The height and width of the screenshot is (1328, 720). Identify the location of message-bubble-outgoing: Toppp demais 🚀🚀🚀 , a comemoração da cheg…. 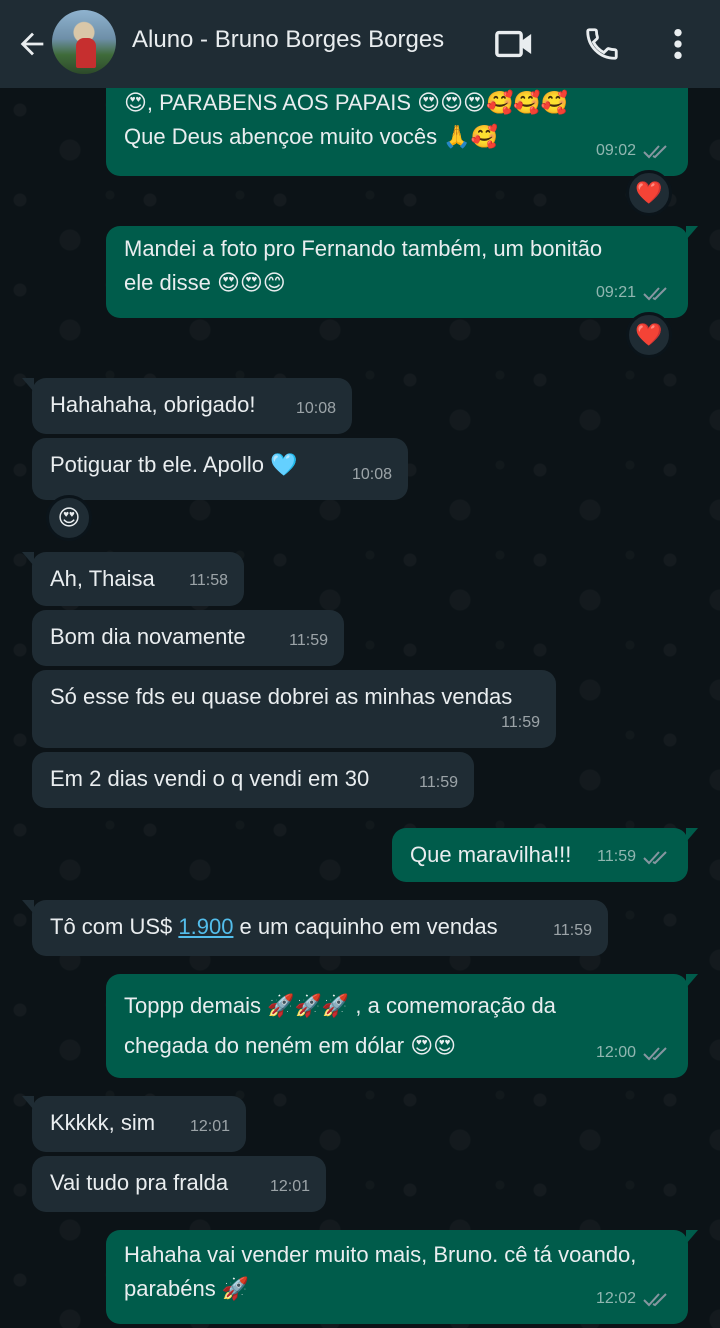
(402, 1026).